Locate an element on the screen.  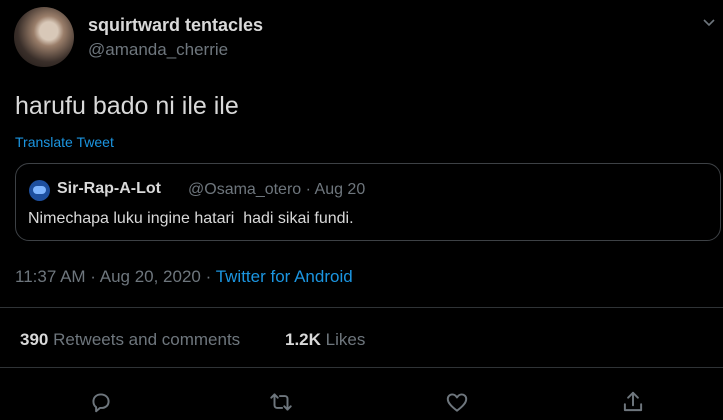
likes-label: Likes is located at coordinates (343, 339).